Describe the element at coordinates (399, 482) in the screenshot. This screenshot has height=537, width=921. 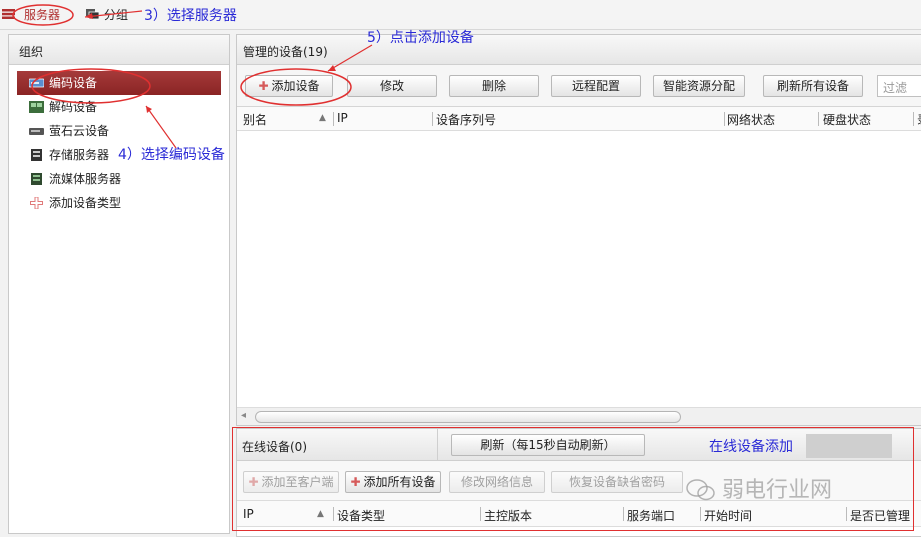
I see `add-all-devices-label: 添加所有设备` at that location.